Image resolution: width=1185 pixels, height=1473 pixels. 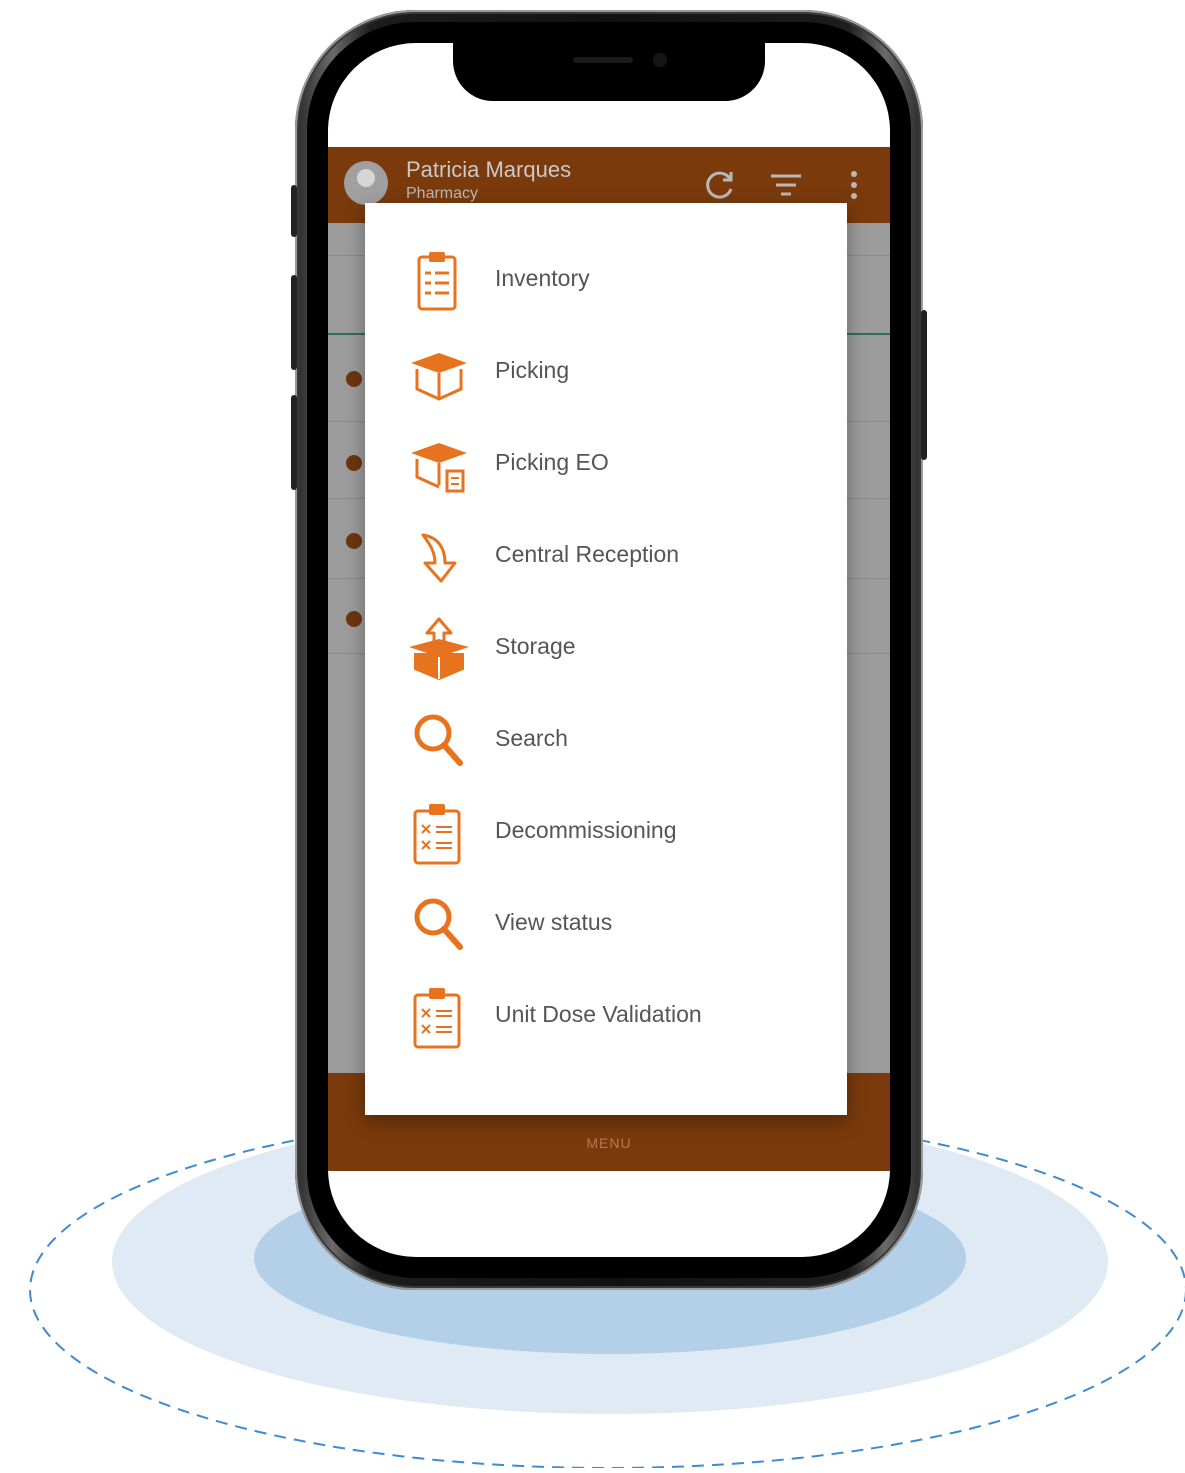 I want to click on user-role: Pharmacy, so click(x=442, y=193).